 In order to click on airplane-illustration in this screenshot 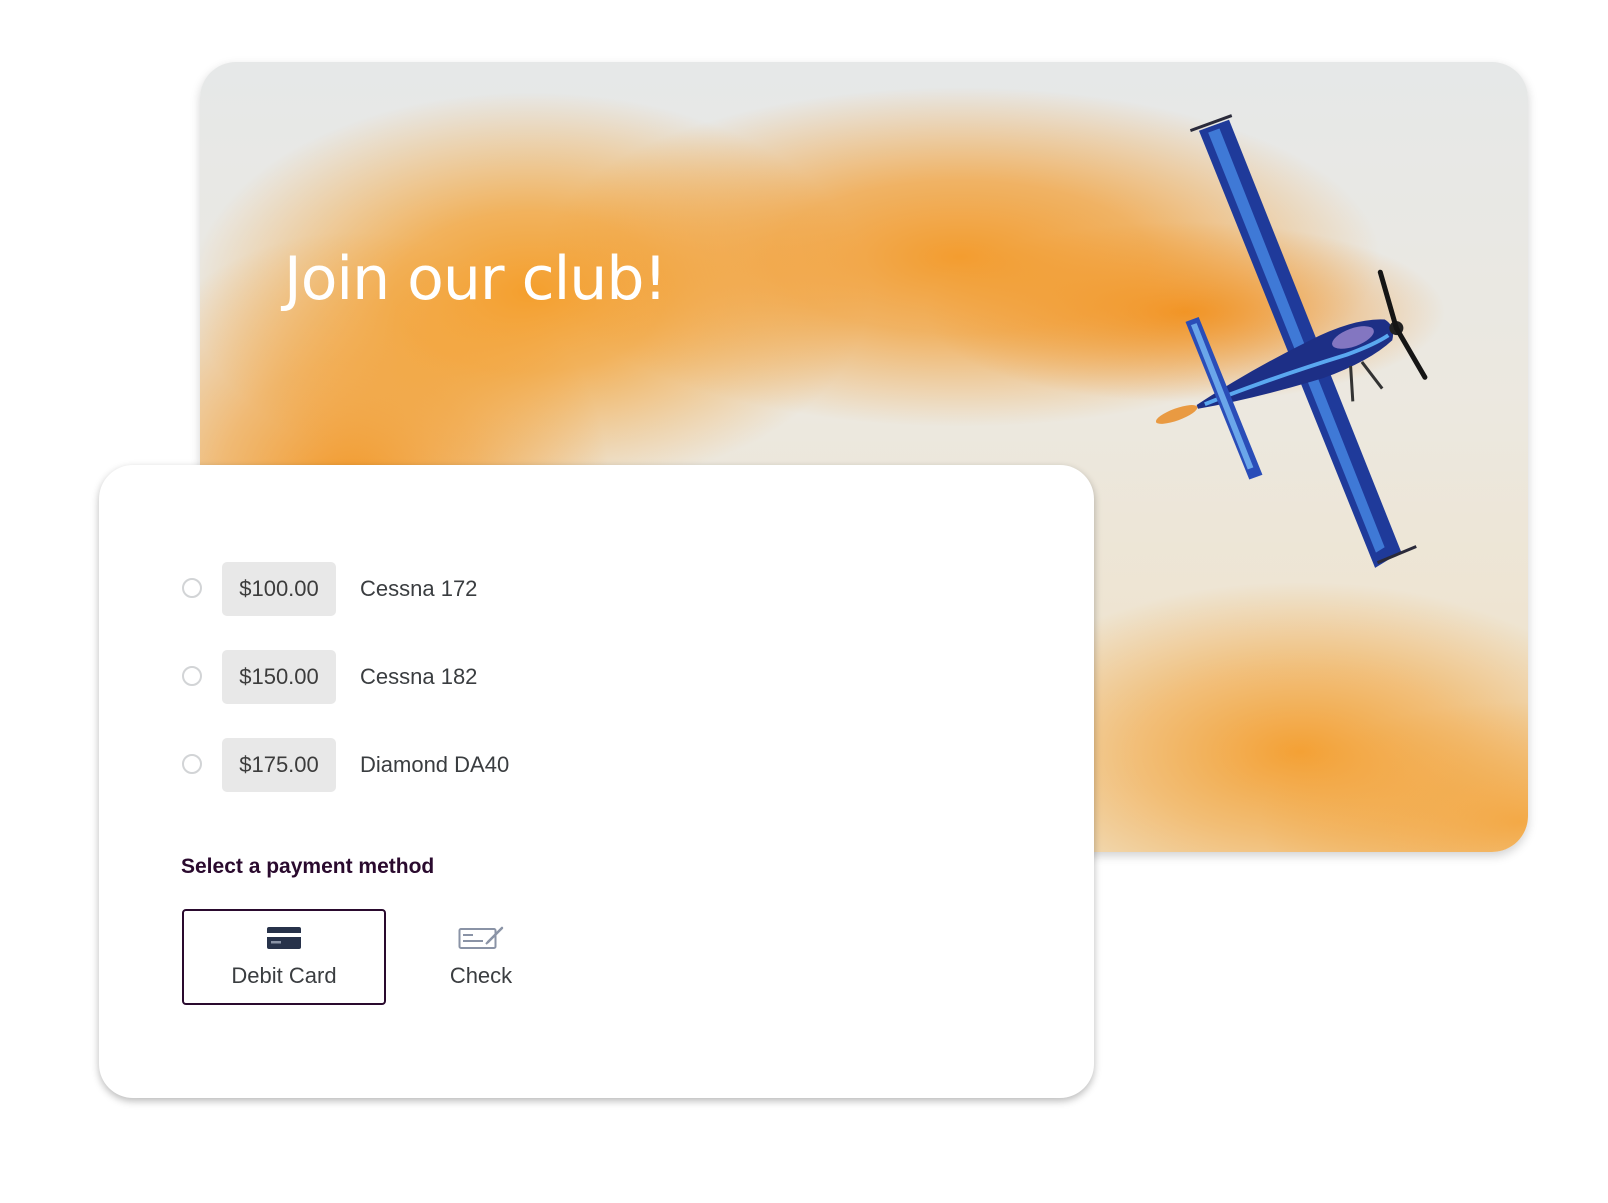, I will do `click(1291, 341)`.